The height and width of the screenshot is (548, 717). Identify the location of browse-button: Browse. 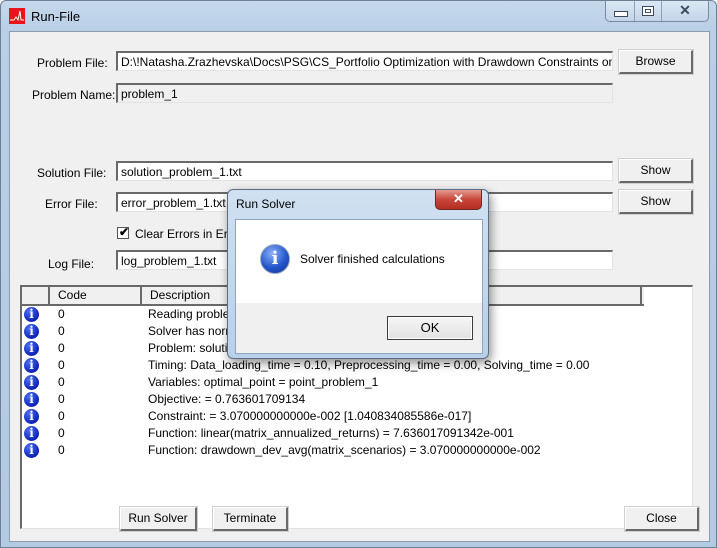
(656, 62).